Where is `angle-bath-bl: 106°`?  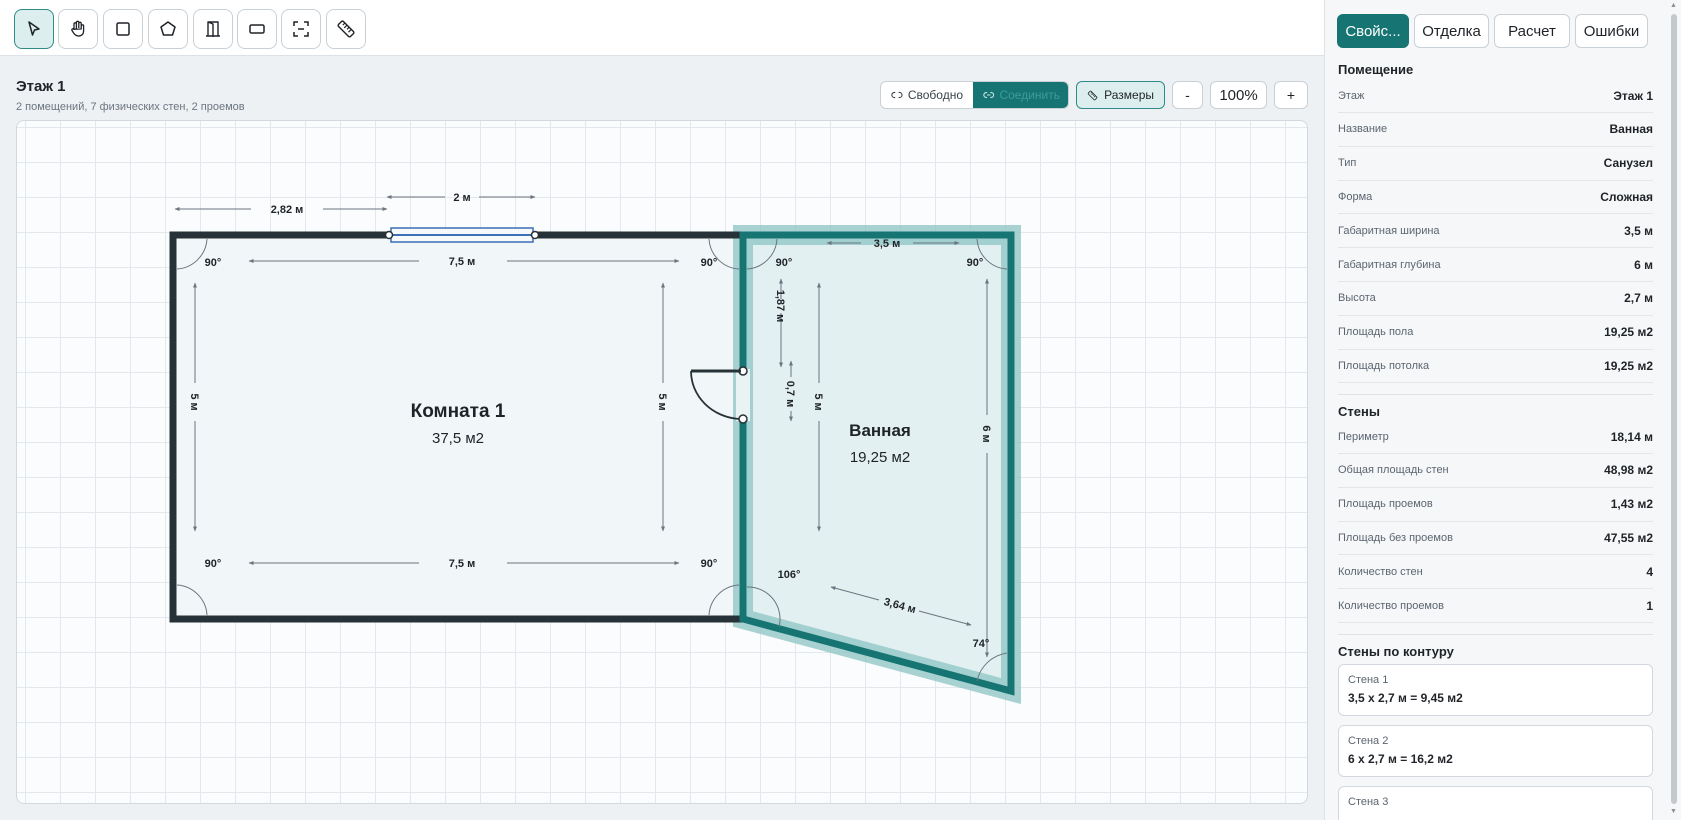 angle-bath-bl: 106° is located at coordinates (789, 575).